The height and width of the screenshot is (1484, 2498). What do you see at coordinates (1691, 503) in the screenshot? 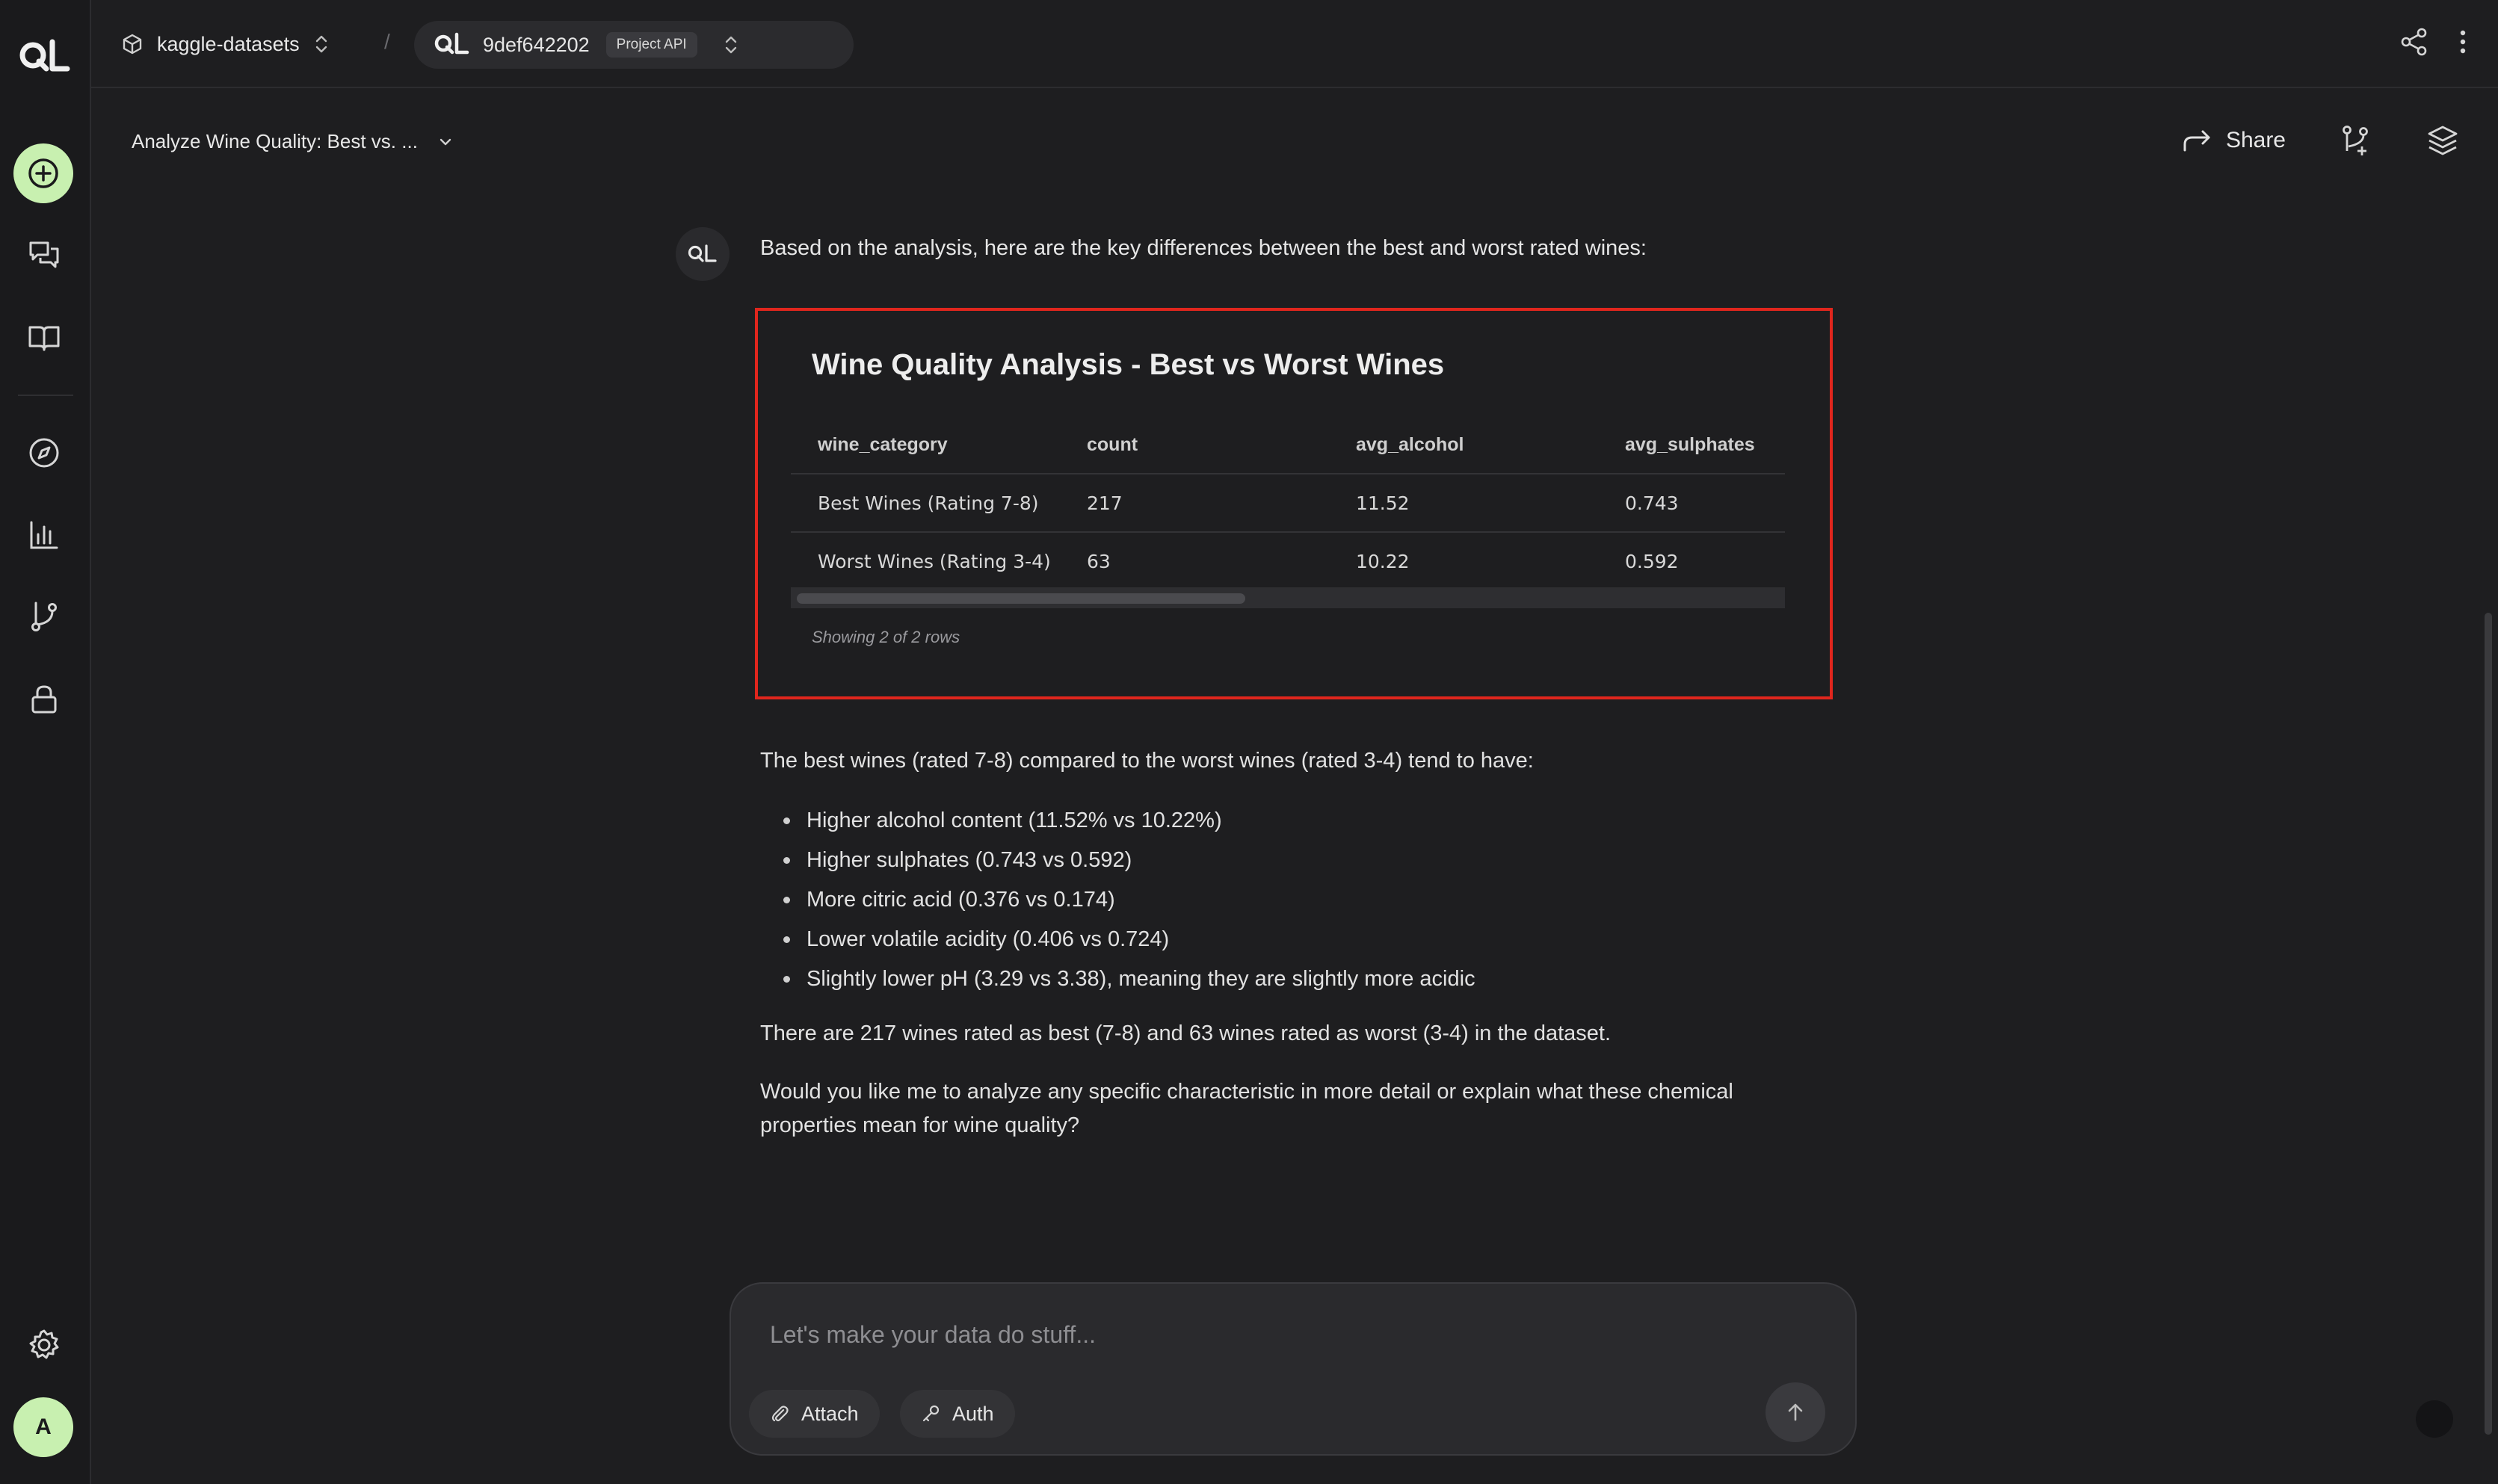
I see `table-cell: 0.743` at bounding box center [1691, 503].